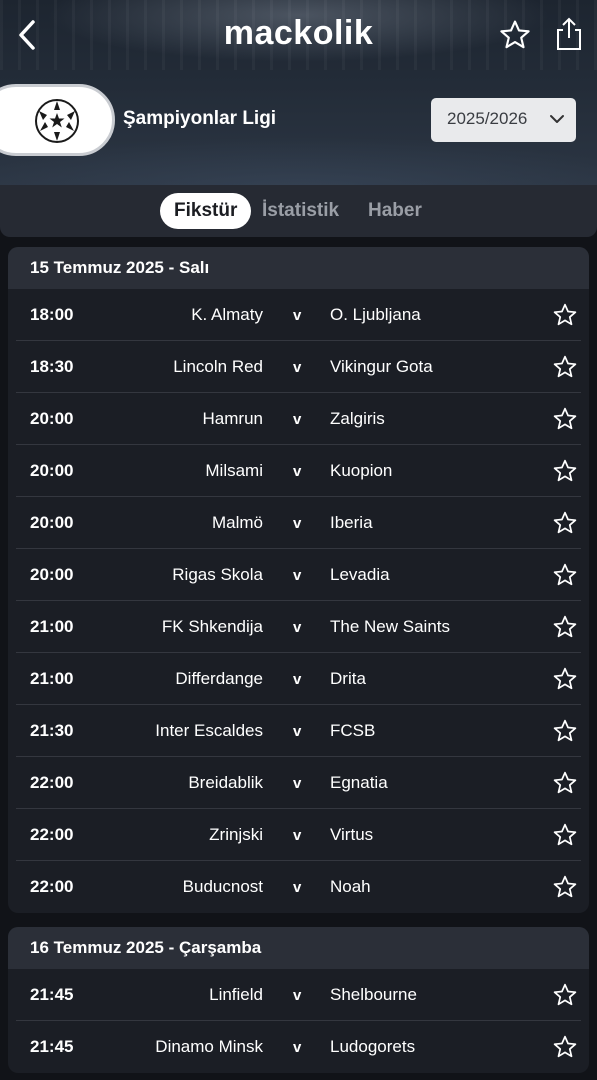 This screenshot has width=597, height=1080. What do you see at coordinates (359, 782) in the screenshot?
I see `away-team: Egnatia` at bounding box center [359, 782].